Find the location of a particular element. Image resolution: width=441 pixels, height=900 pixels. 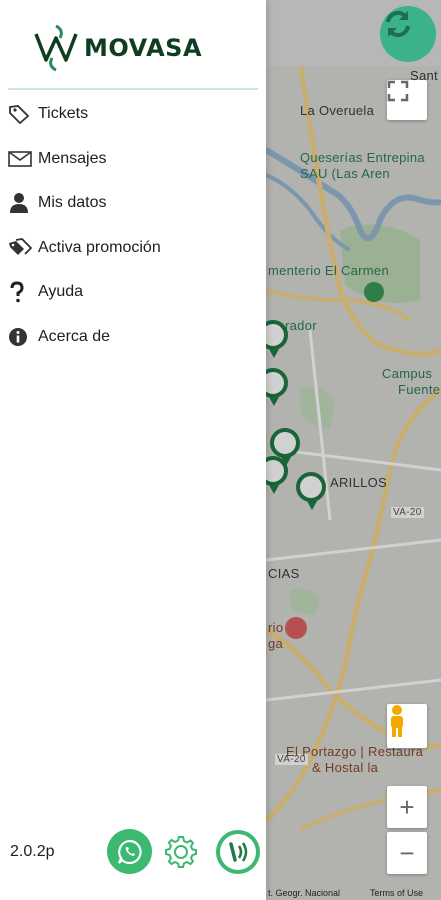

map-label: ARILLOS is located at coordinates (359, 482).